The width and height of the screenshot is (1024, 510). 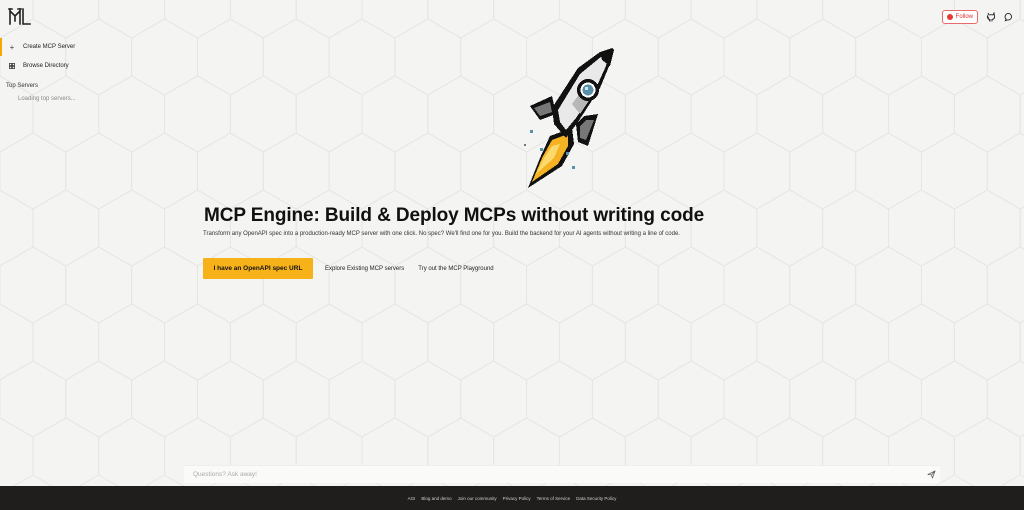 What do you see at coordinates (412, 498) in the screenshot?
I see `footer-link-agi: AGI` at bounding box center [412, 498].